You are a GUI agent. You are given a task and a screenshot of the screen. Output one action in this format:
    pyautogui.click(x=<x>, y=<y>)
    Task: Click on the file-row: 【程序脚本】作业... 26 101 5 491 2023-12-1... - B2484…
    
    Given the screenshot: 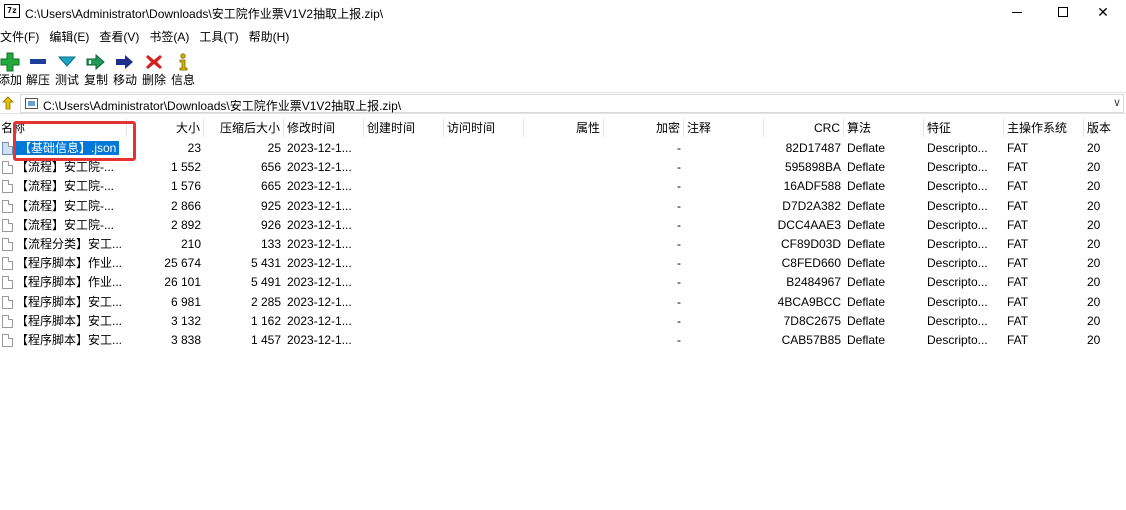 What is the action you would take?
    pyautogui.click(x=563, y=282)
    